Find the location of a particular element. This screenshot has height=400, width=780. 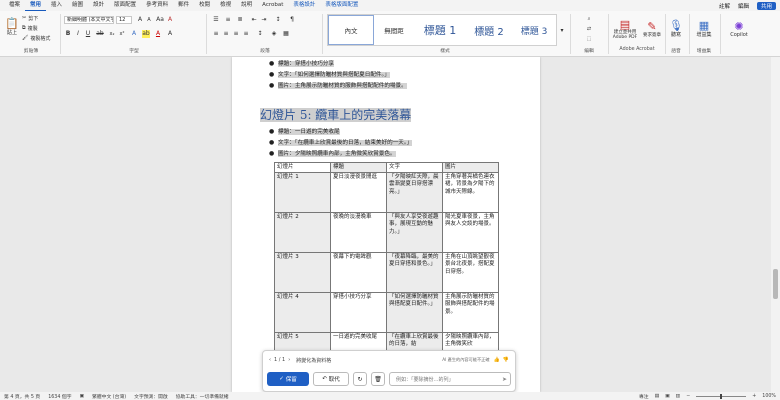

table-cell: 主角穿著亮橘色連衣裙，背景為夕陽下的城市天際線。 is located at coordinates (470, 193).